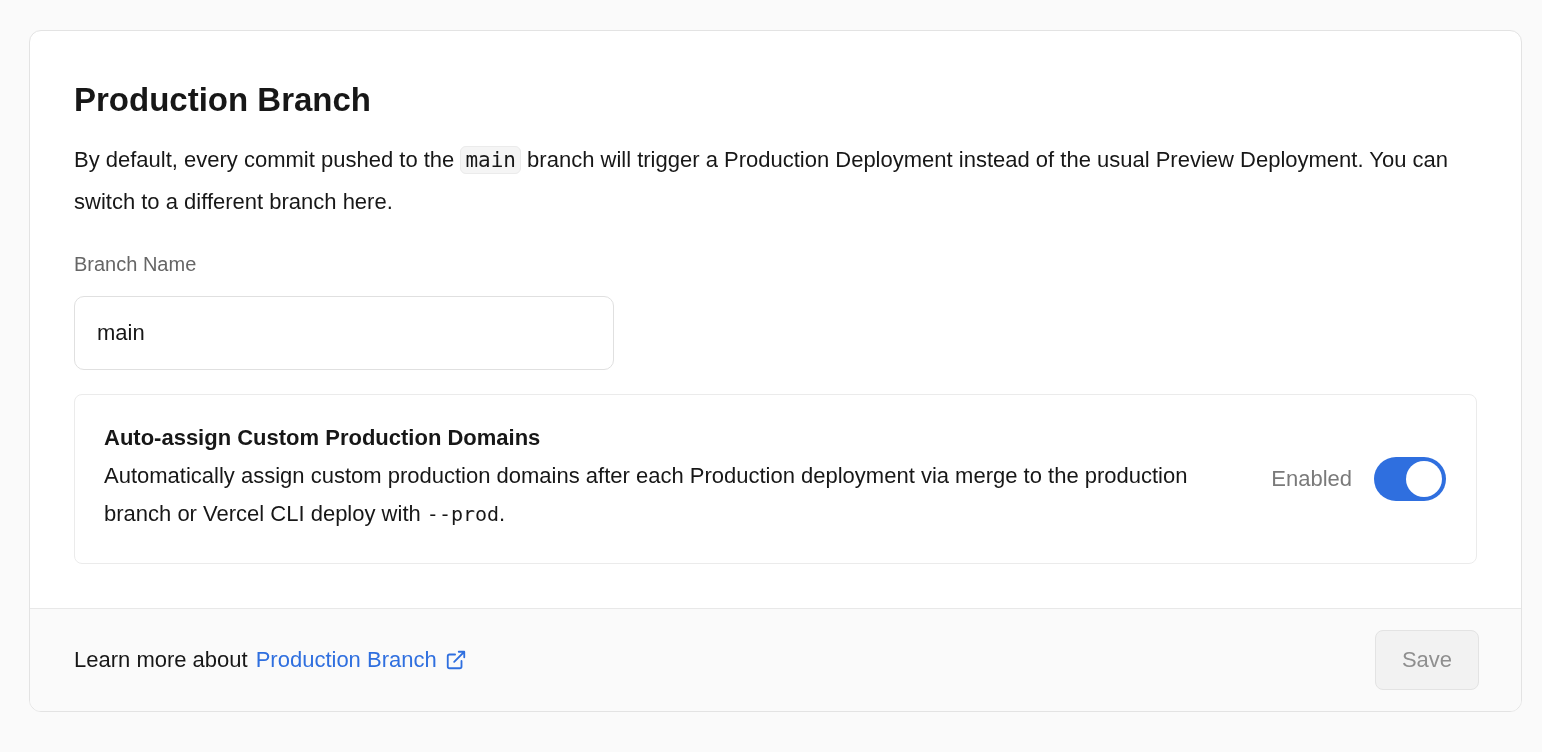  What do you see at coordinates (223, 100) in the screenshot?
I see `section-title: Production Branch` at bounding box center [223, 100].